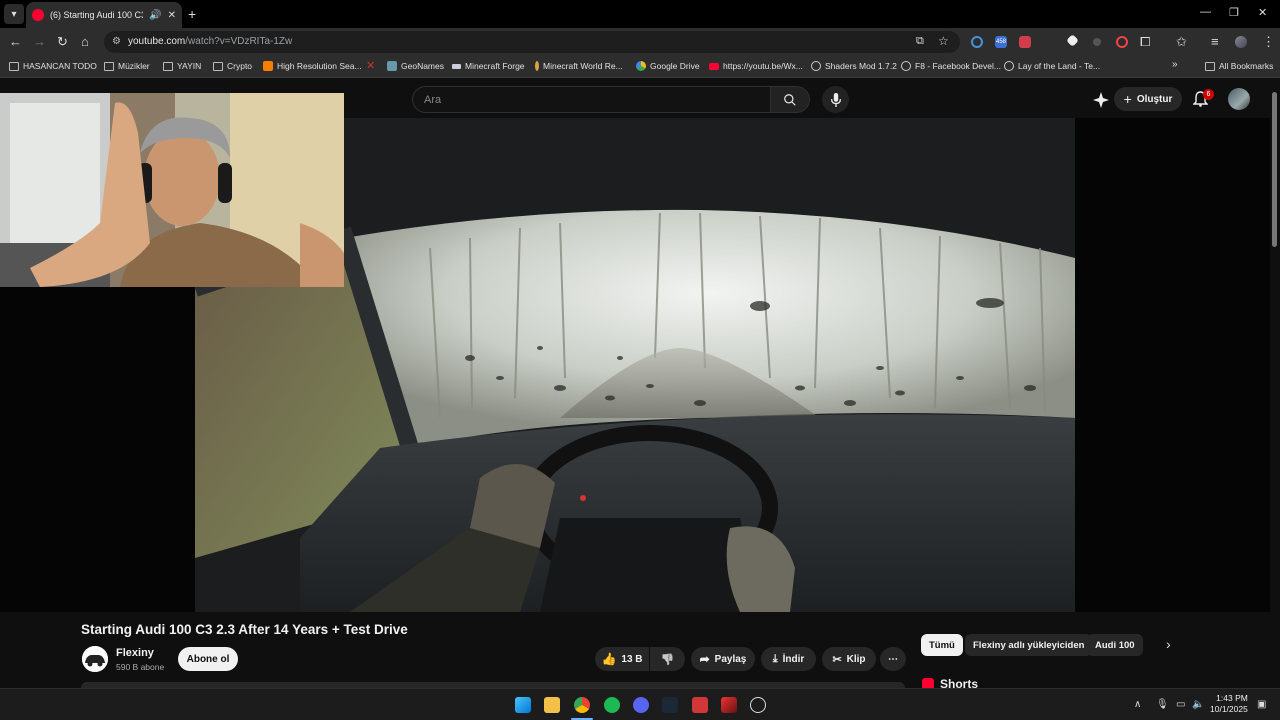 This screenshot has height=720, width=1280. What do you see at coordinates (1180, 704) in the screenshot?
I see `network-icon: ▭` at bounding box center [1180, 704].